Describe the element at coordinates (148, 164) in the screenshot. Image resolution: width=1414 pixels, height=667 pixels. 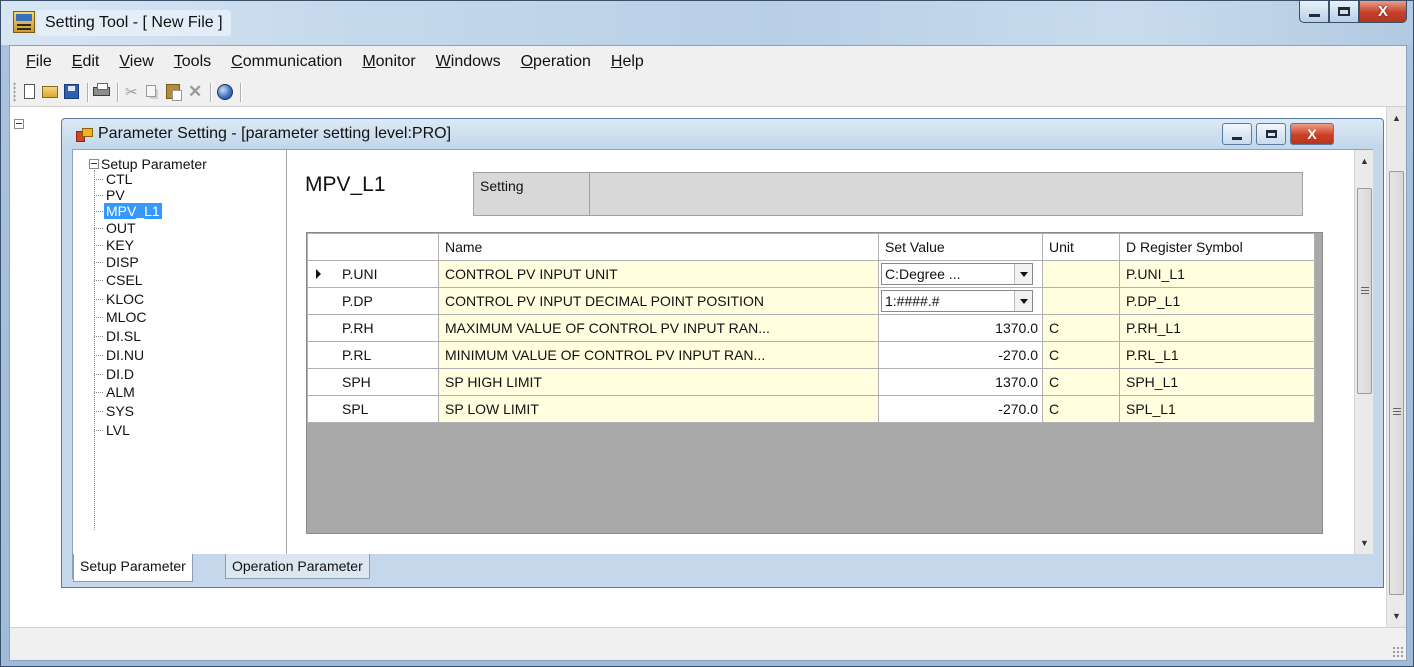
I see `tree-root-node: Setup Parameter` at that location.